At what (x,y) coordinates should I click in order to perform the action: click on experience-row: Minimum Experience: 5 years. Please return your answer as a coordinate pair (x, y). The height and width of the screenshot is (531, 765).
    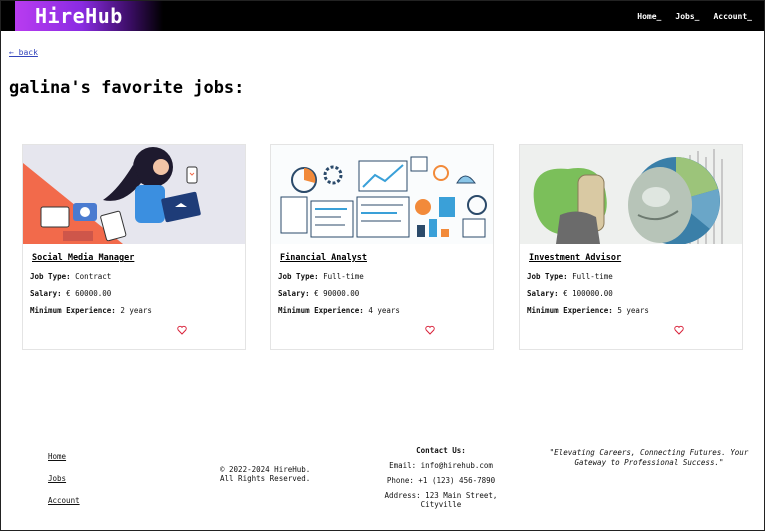
    Looking at the image, I should click on (588, 310).